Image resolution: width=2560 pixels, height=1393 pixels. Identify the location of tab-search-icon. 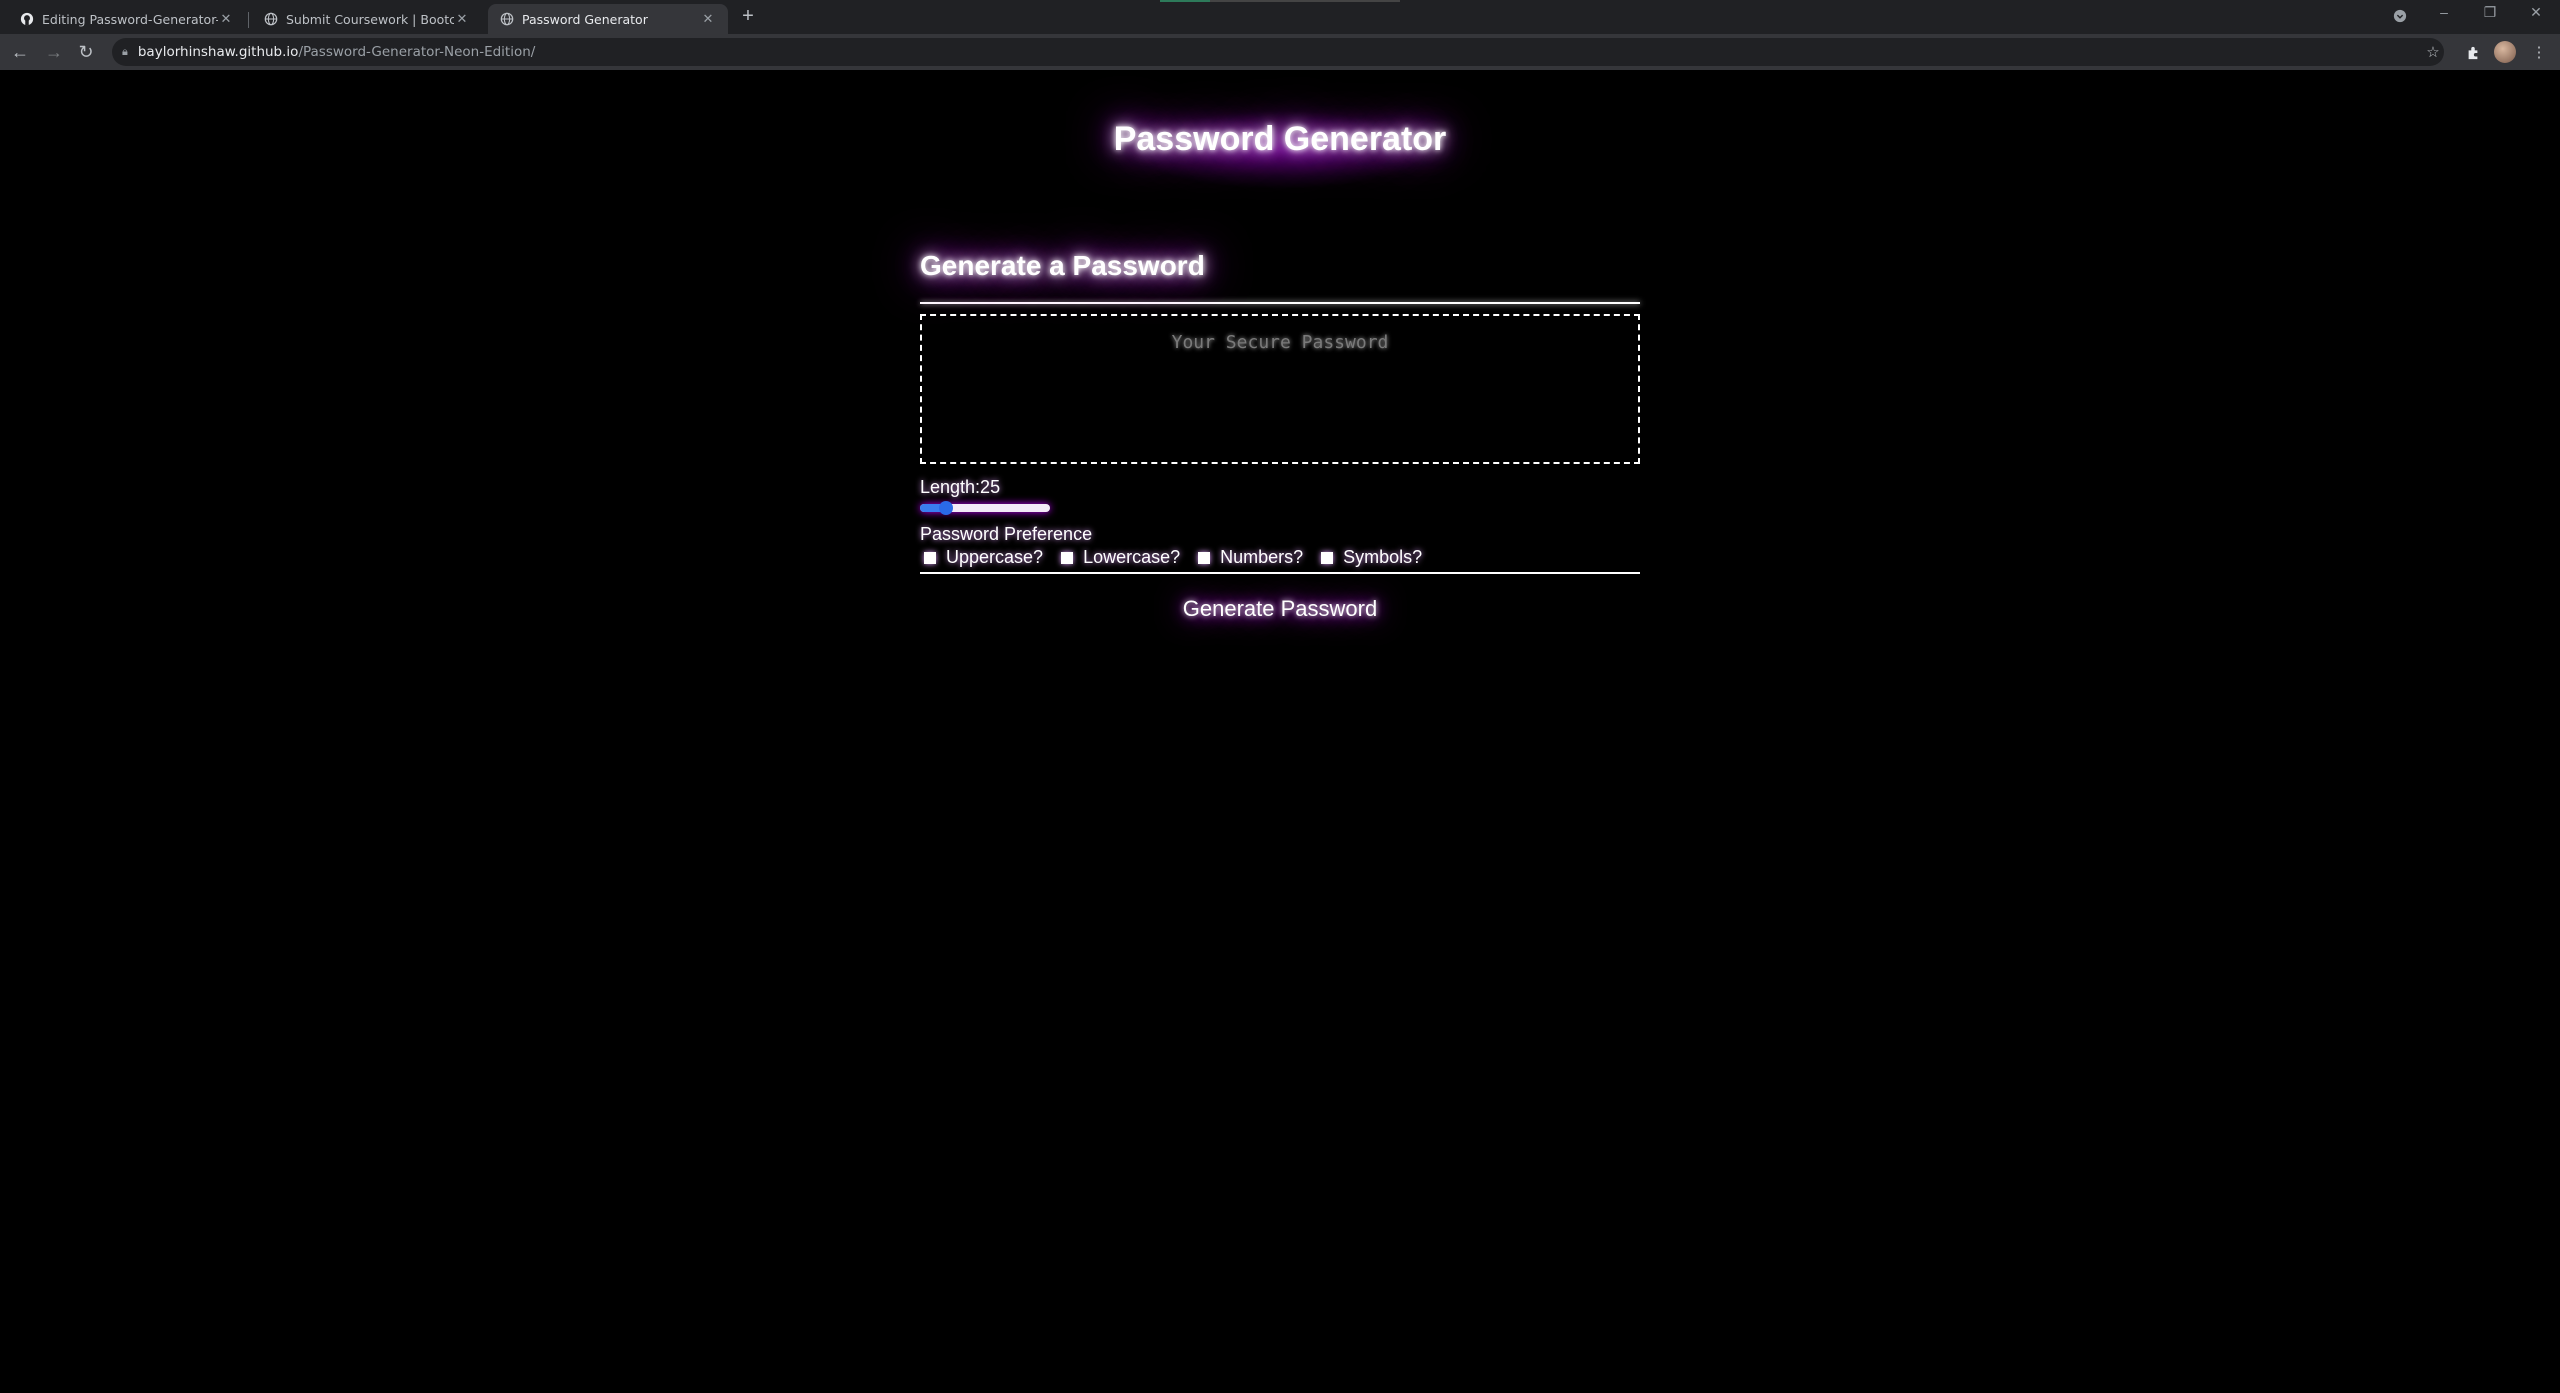
(2400, 16).